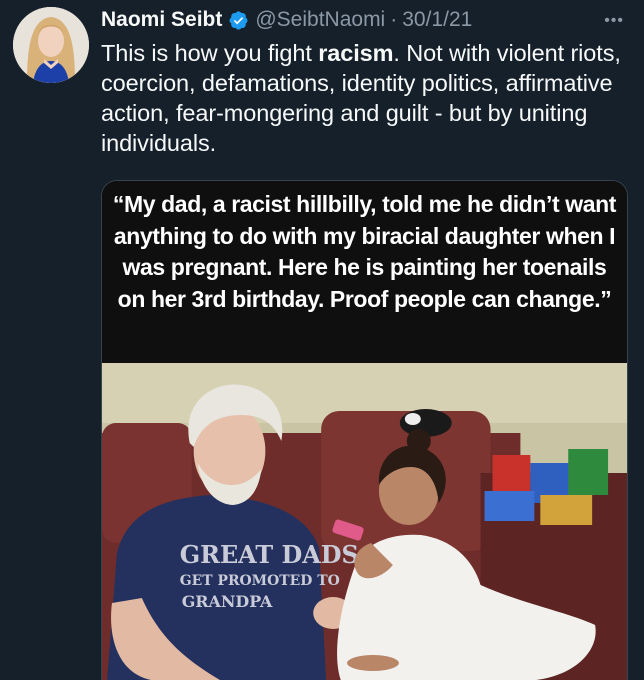 The image size is (644, 680). What do you see at coordinates (614, 21) in the screenshot?
I see `more-options-icon: •••` at bounding box center [614, 21].